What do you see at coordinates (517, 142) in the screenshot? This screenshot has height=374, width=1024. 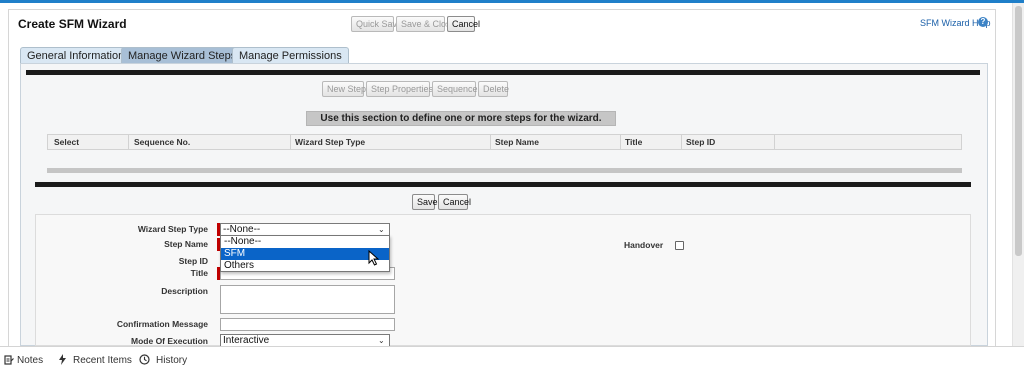 I see `column-header-step-name: Step Name` at bounding box center [517, 142].